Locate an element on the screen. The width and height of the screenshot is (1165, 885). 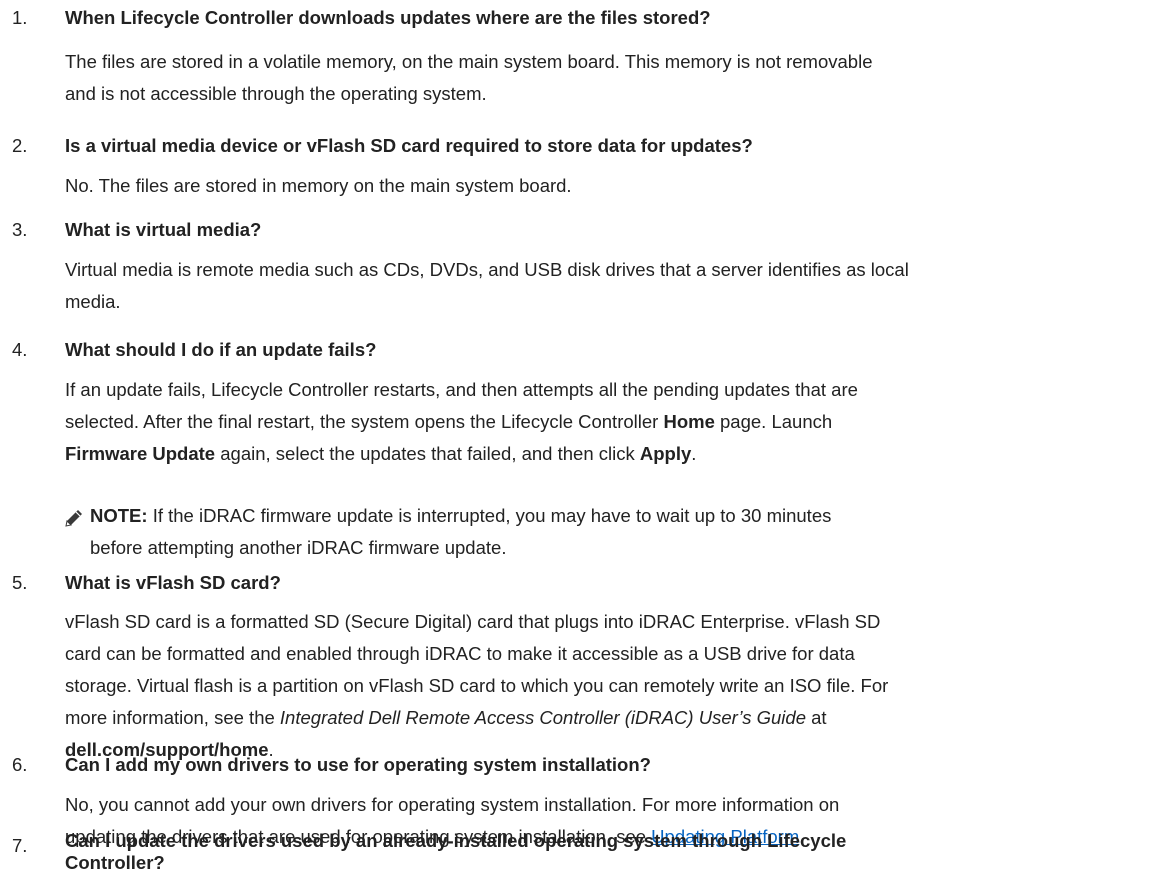
apply-label: Apply is located at coordinates (665, 453).